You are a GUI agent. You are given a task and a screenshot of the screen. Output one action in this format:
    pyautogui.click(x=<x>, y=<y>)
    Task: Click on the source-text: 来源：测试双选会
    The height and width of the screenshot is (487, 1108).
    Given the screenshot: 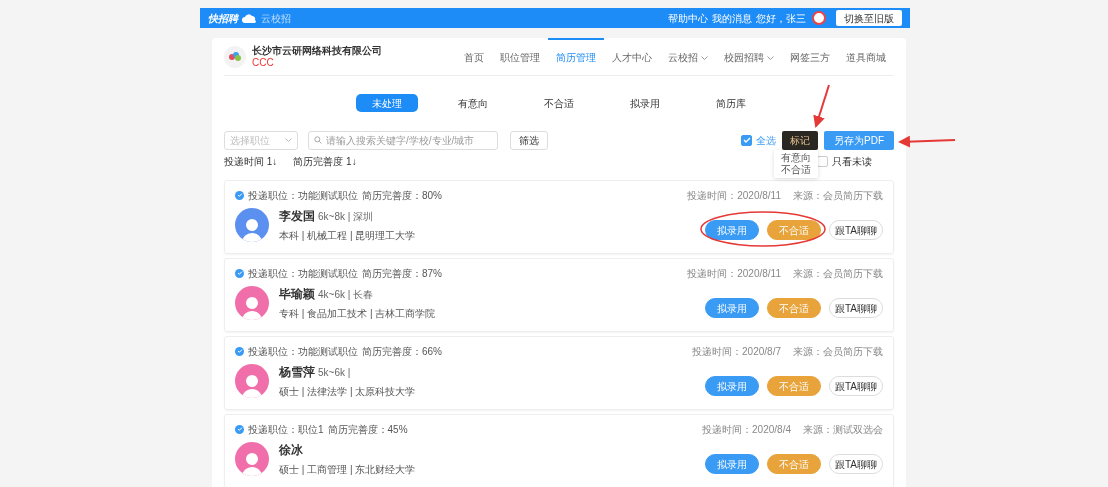 What is the action you would take?
    pyautogui.click(x=843, y=429)
    